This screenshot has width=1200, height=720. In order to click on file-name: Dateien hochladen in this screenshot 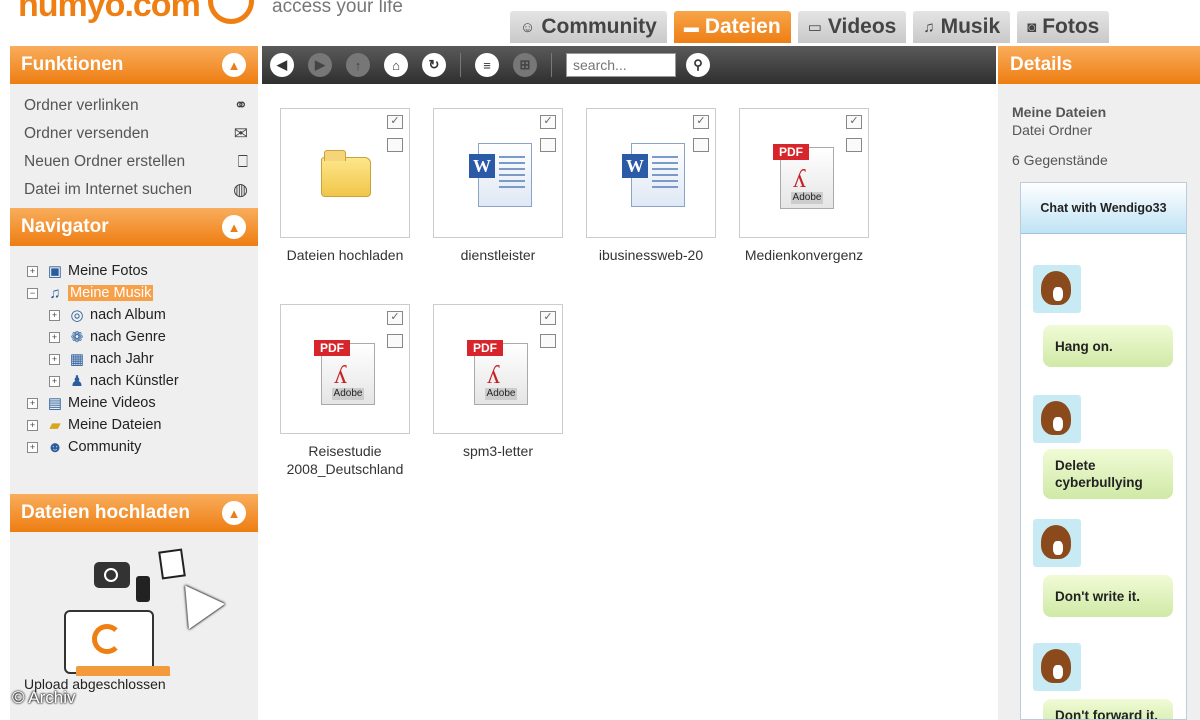, I will do `click(345, 255)`.